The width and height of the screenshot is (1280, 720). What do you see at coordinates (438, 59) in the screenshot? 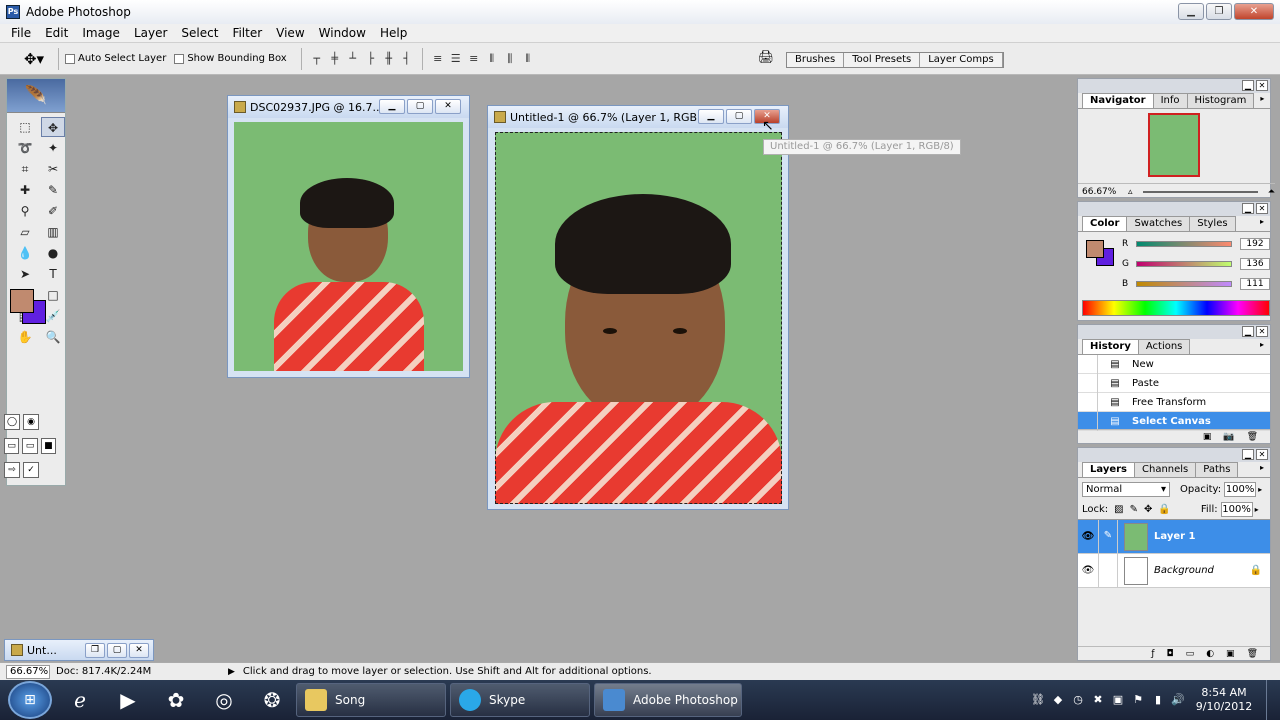
I see `distribute-top-icon: ≡` at bounding box center [438, 59].